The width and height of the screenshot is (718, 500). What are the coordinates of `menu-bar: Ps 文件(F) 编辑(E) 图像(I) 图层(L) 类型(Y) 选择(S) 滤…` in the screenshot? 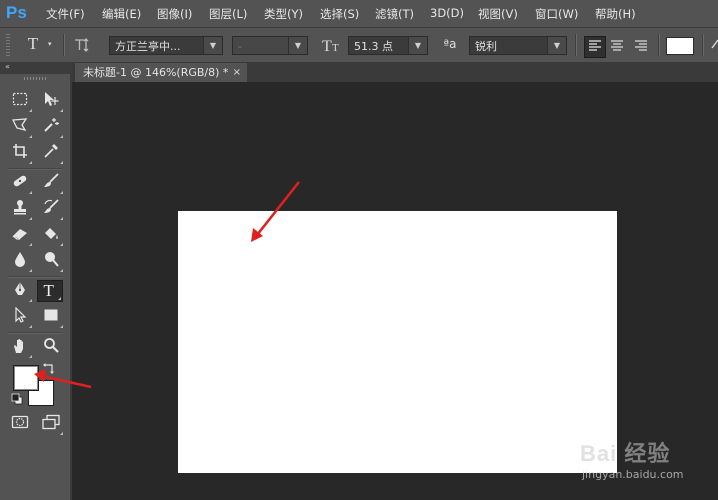 It's located at (359, 14).